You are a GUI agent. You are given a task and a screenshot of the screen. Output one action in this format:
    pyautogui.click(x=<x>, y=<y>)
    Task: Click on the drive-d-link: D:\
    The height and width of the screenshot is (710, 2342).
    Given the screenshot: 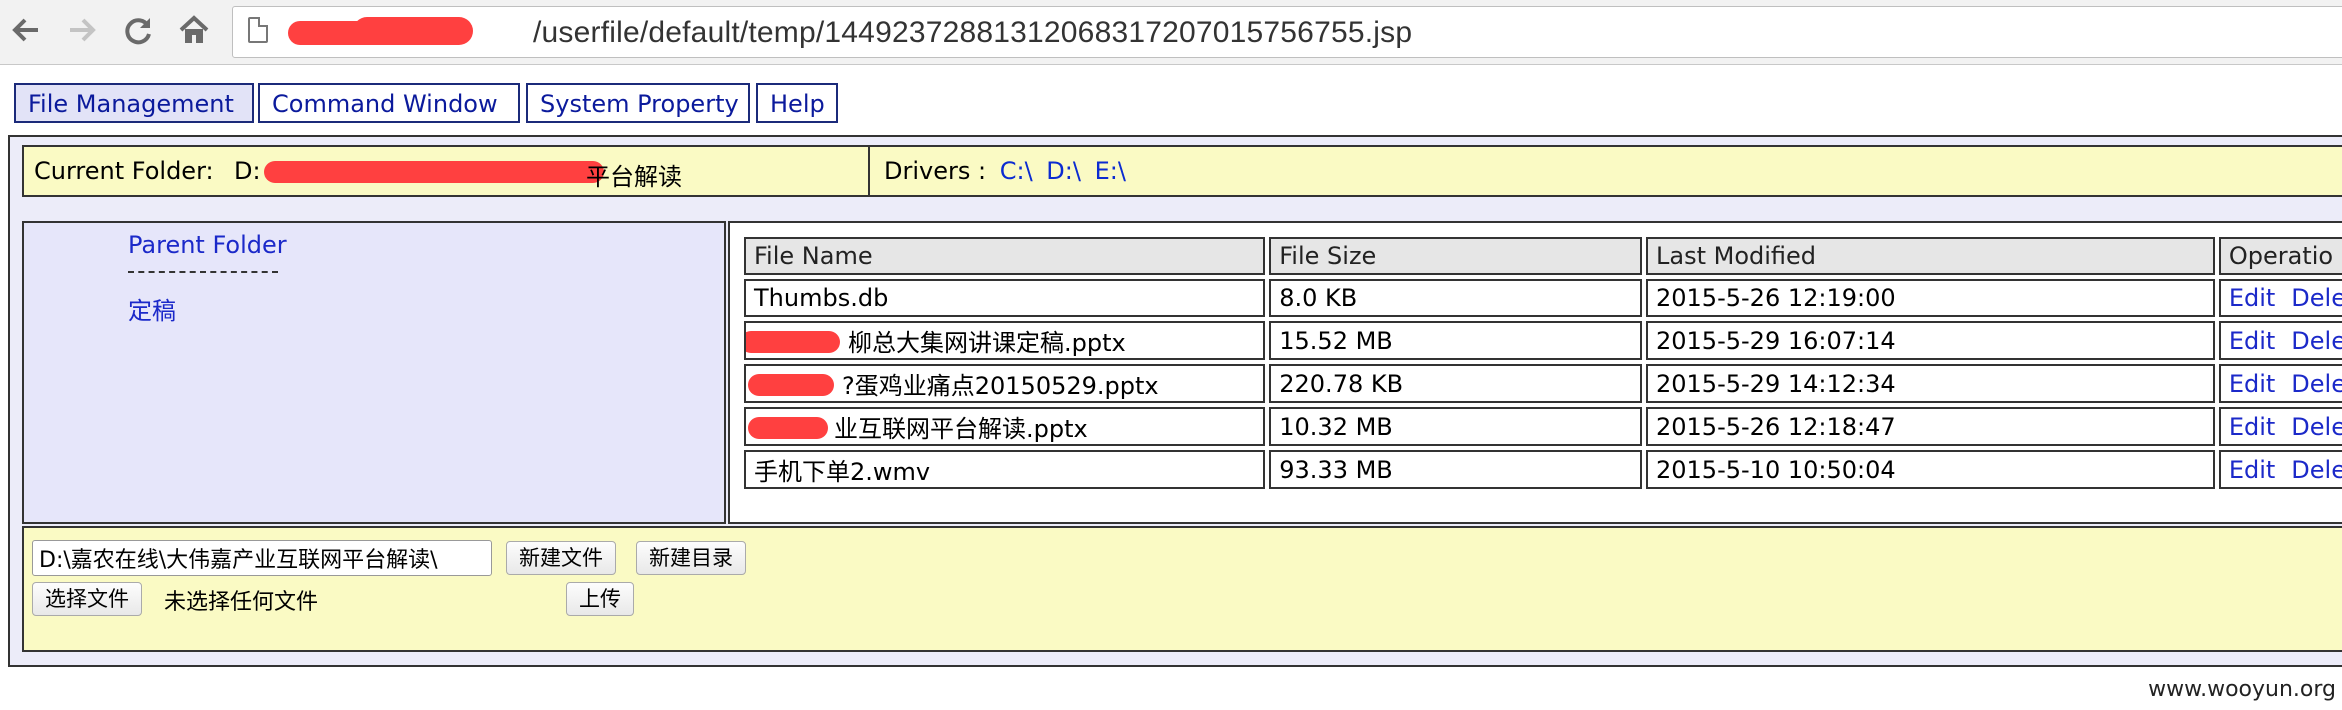 What is the action you would take?
    pyautogui.click(x=1063, y=171)
    